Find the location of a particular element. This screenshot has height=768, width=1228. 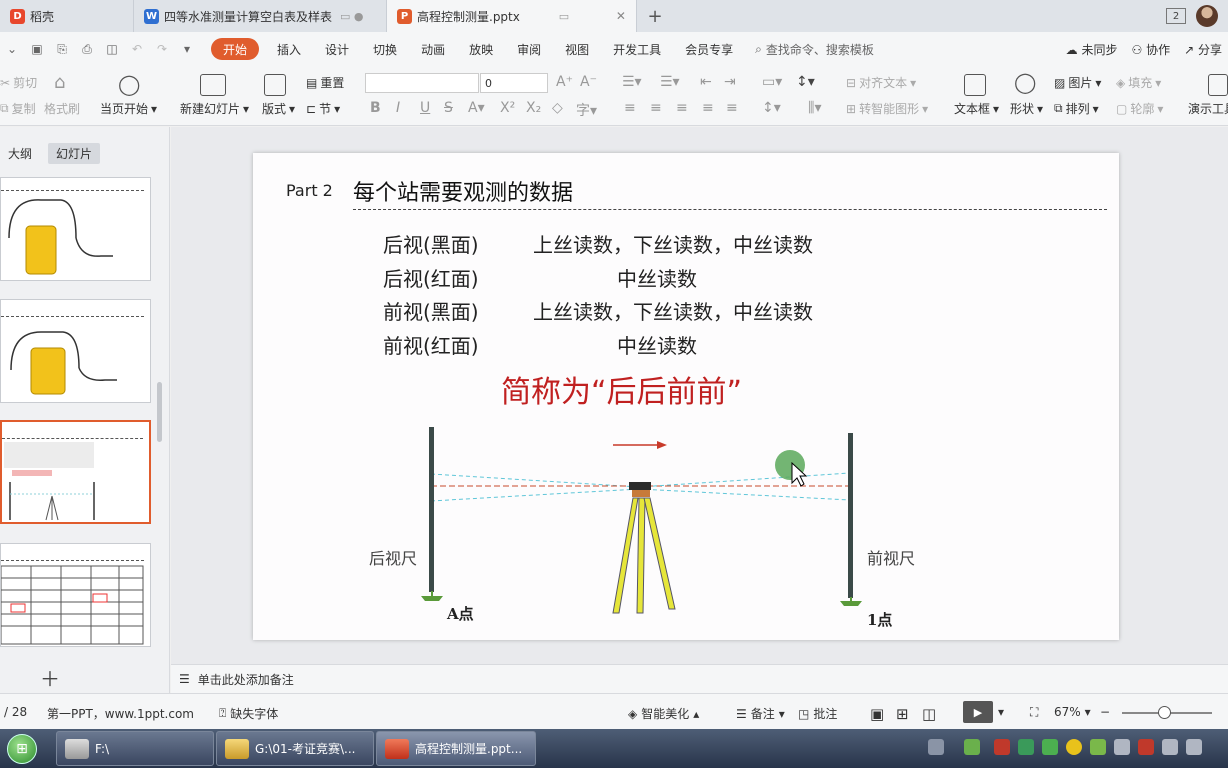

menu-animation: 动画 is located at coordinates (433, 49).